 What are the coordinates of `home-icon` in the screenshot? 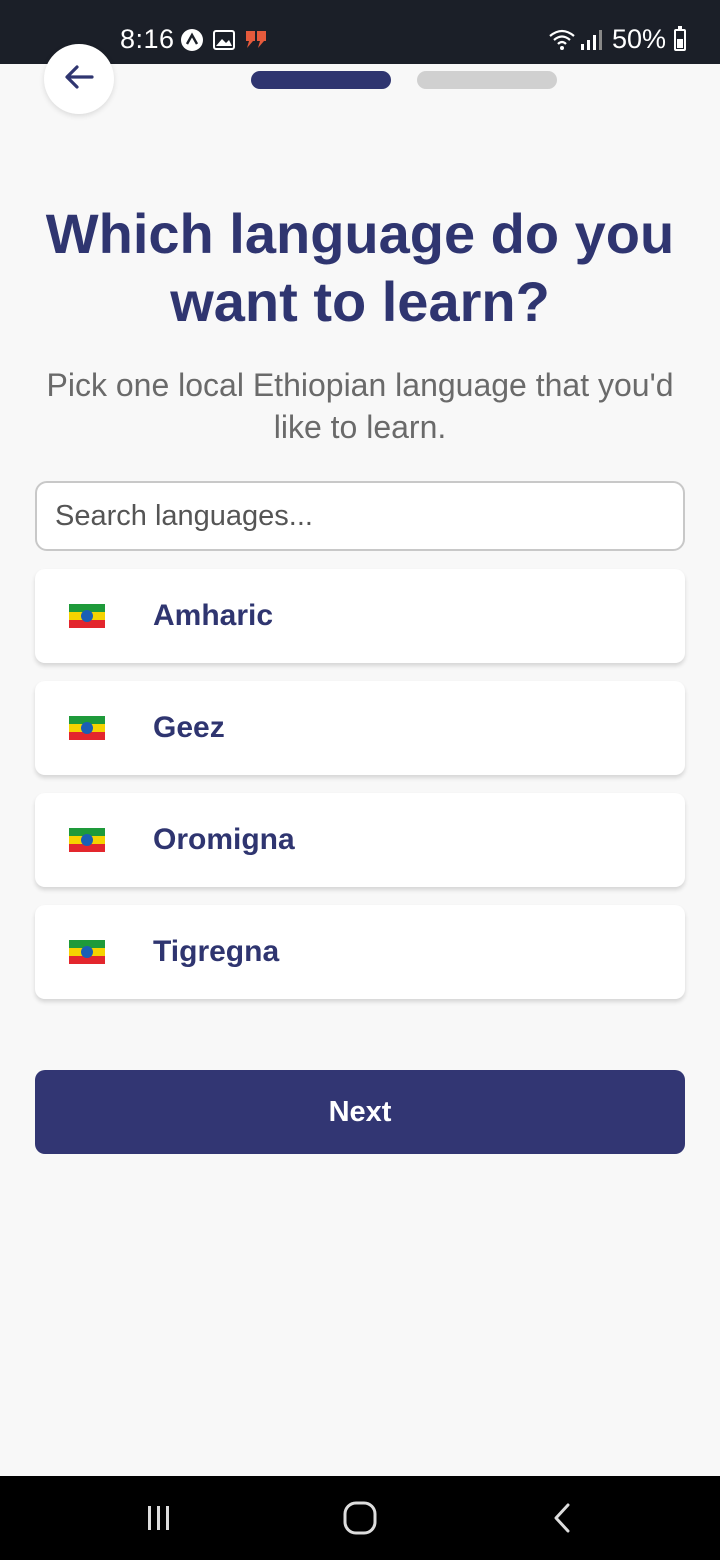 It's located at (360, 1518).